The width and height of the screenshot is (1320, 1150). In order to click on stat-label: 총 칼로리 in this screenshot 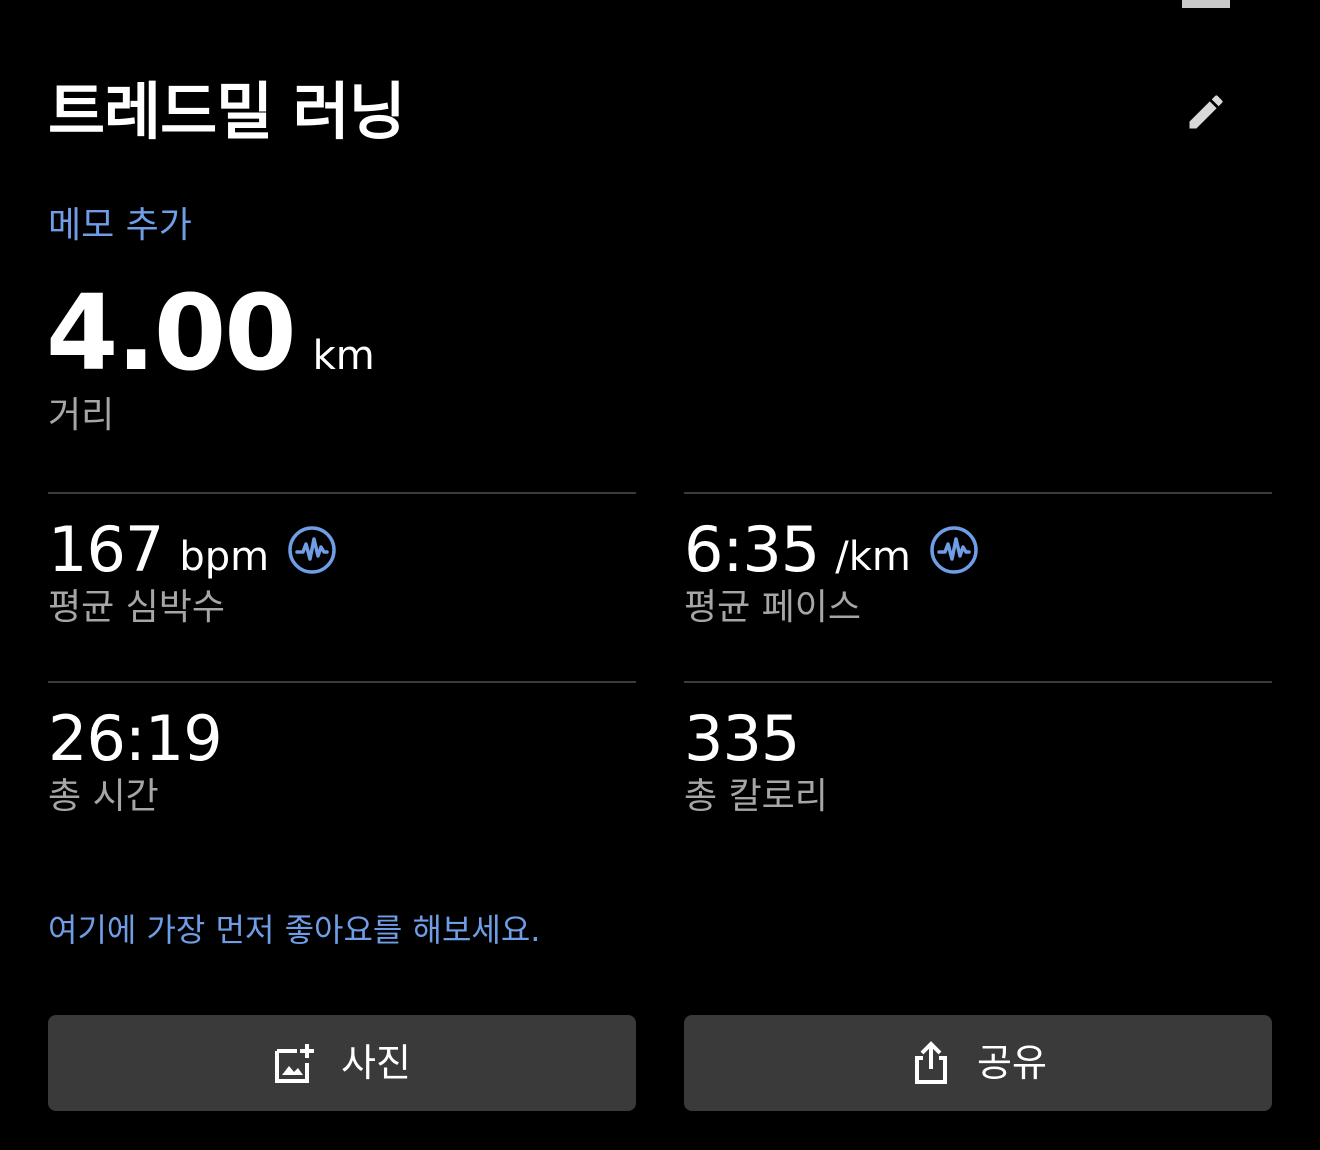, I will do `click(756, 796)`.